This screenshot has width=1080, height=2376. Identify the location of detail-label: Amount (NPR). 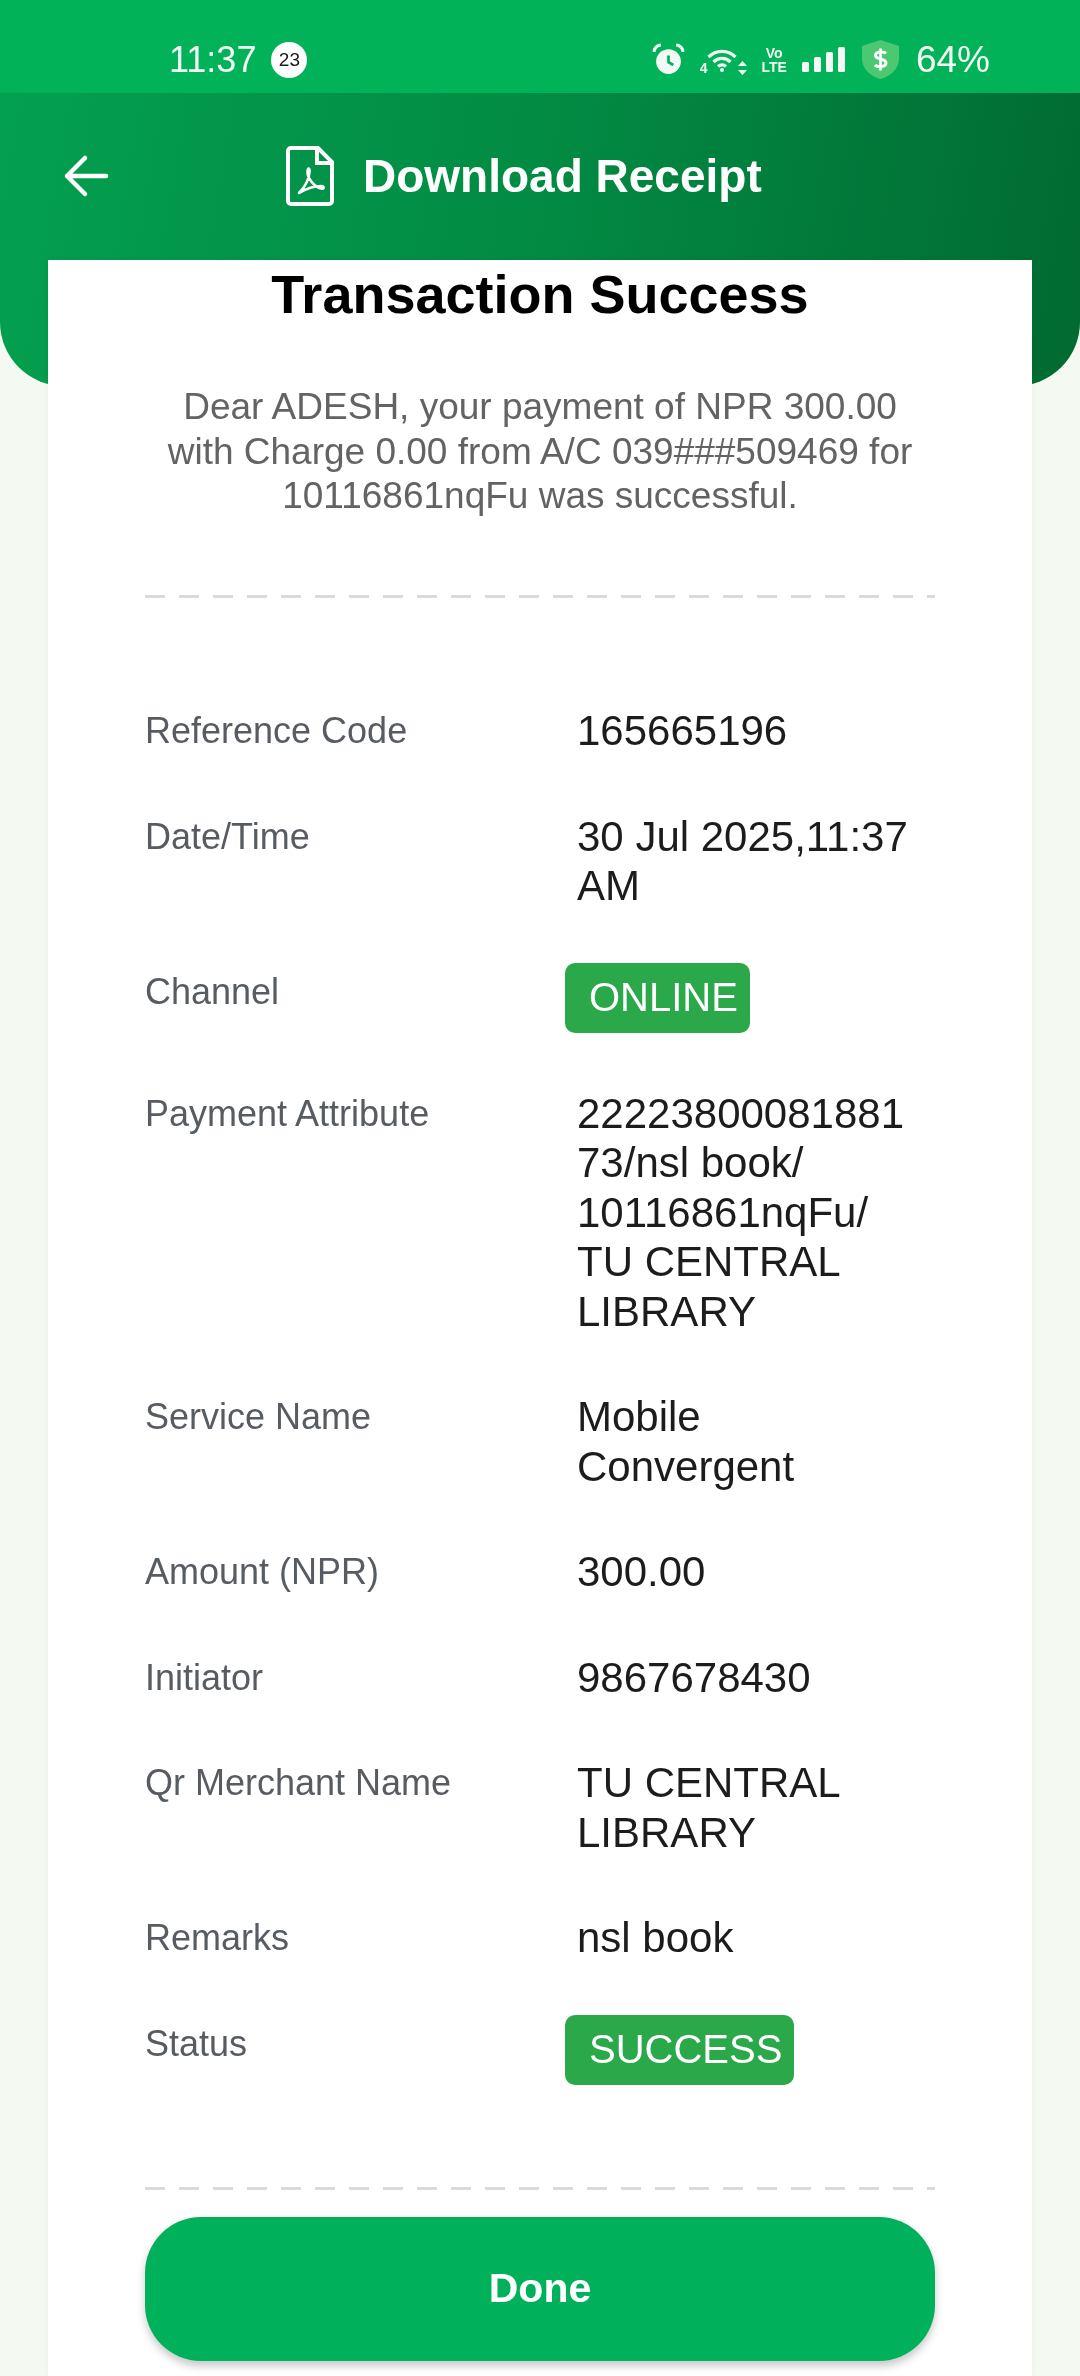
(263, 1572).